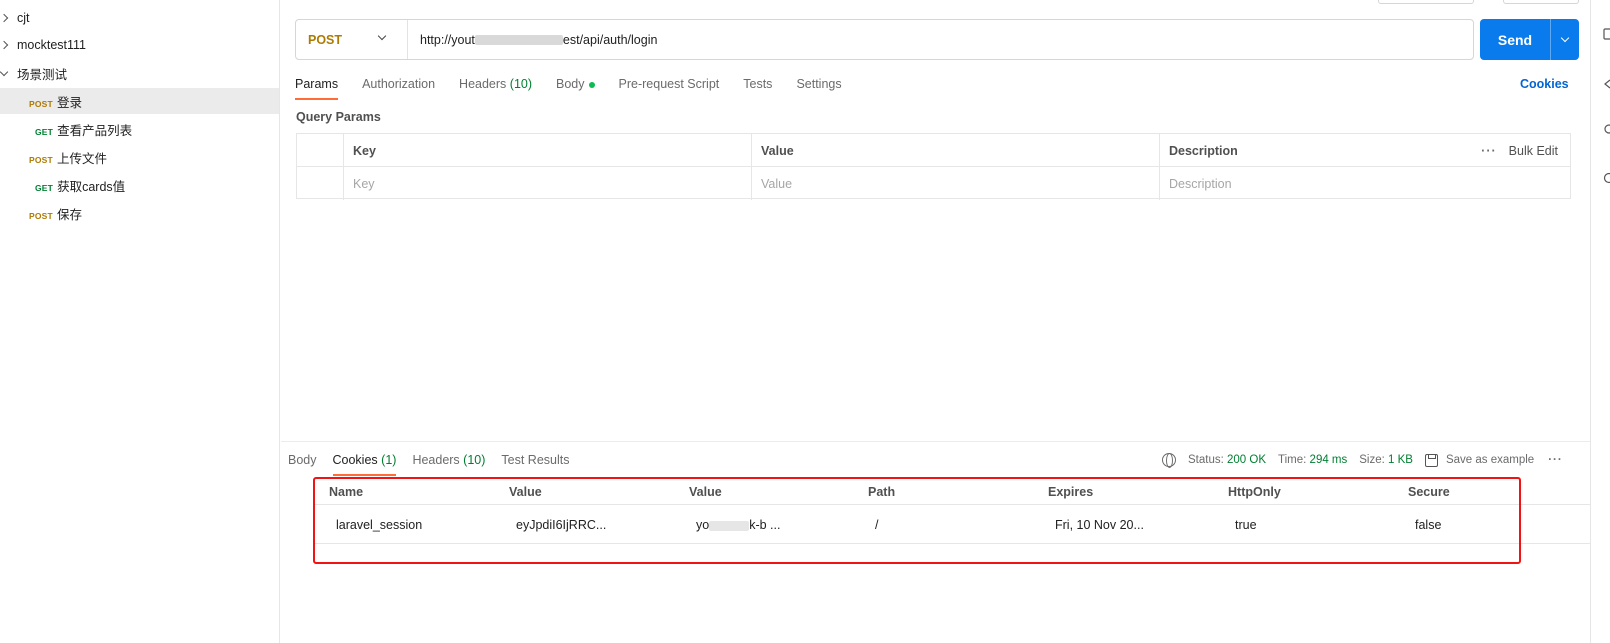  Describe the element at coordinates (1364, 183) in the screenshot. I see `description-input: Description` at that location.